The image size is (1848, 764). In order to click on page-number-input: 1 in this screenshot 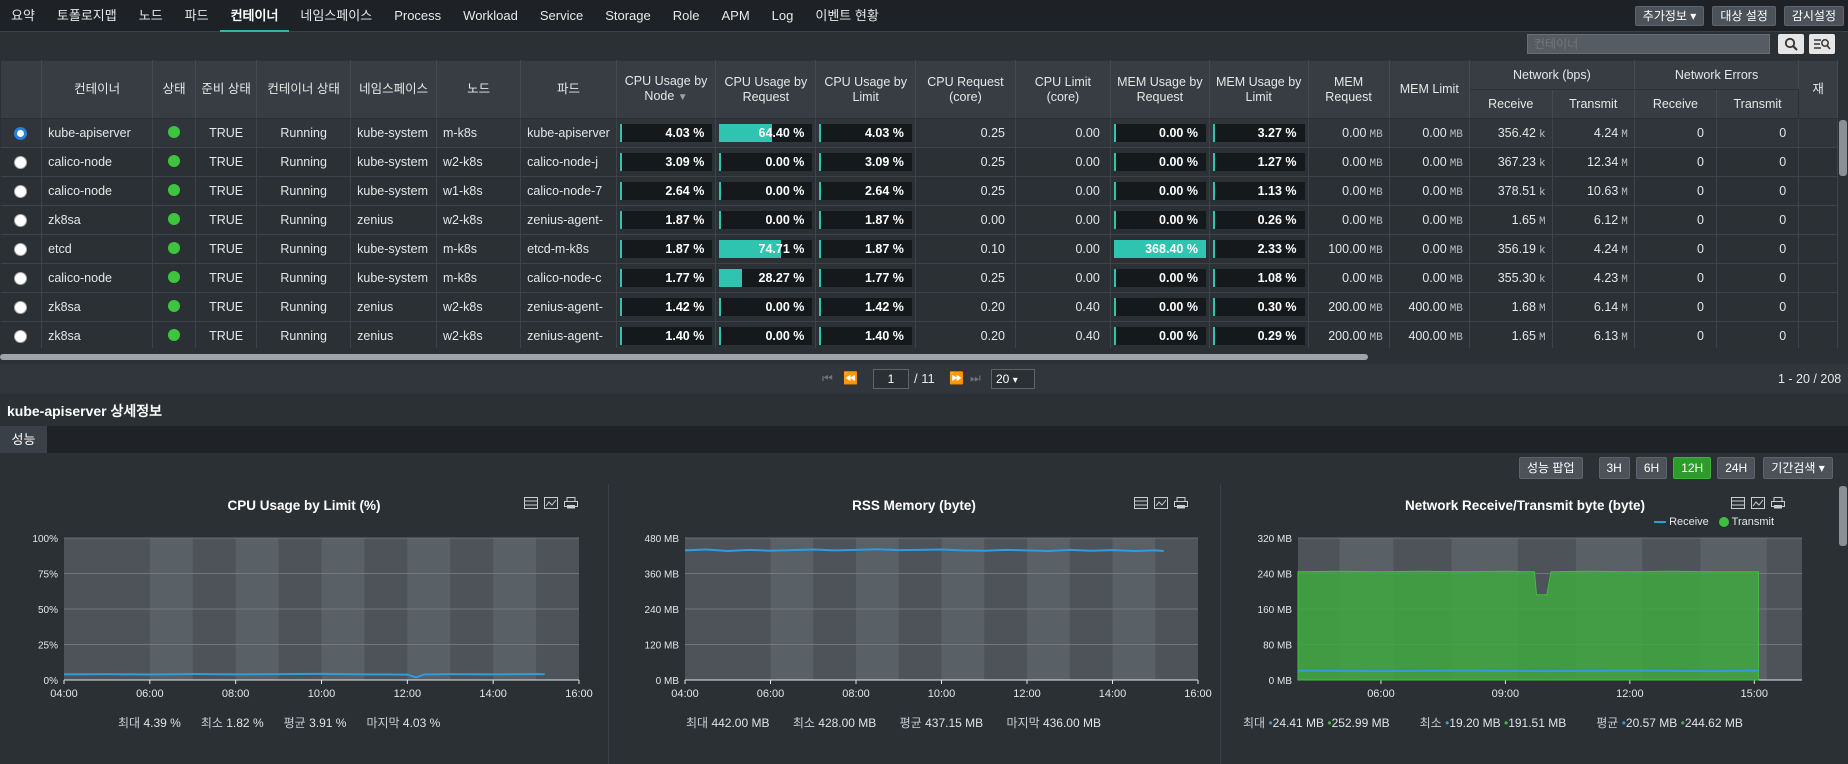, I will do `click(891, 379)`.